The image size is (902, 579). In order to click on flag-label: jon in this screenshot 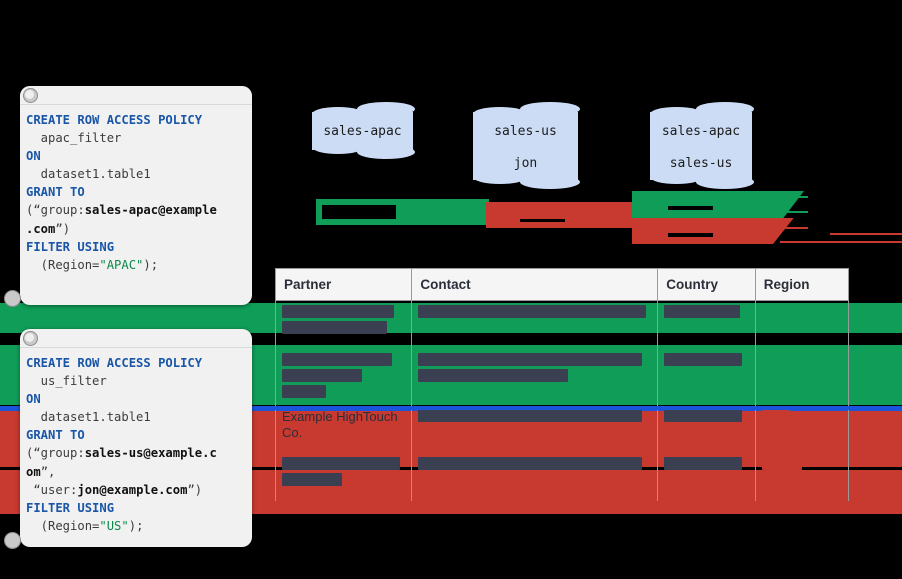, I will do `click(525, 163)`.